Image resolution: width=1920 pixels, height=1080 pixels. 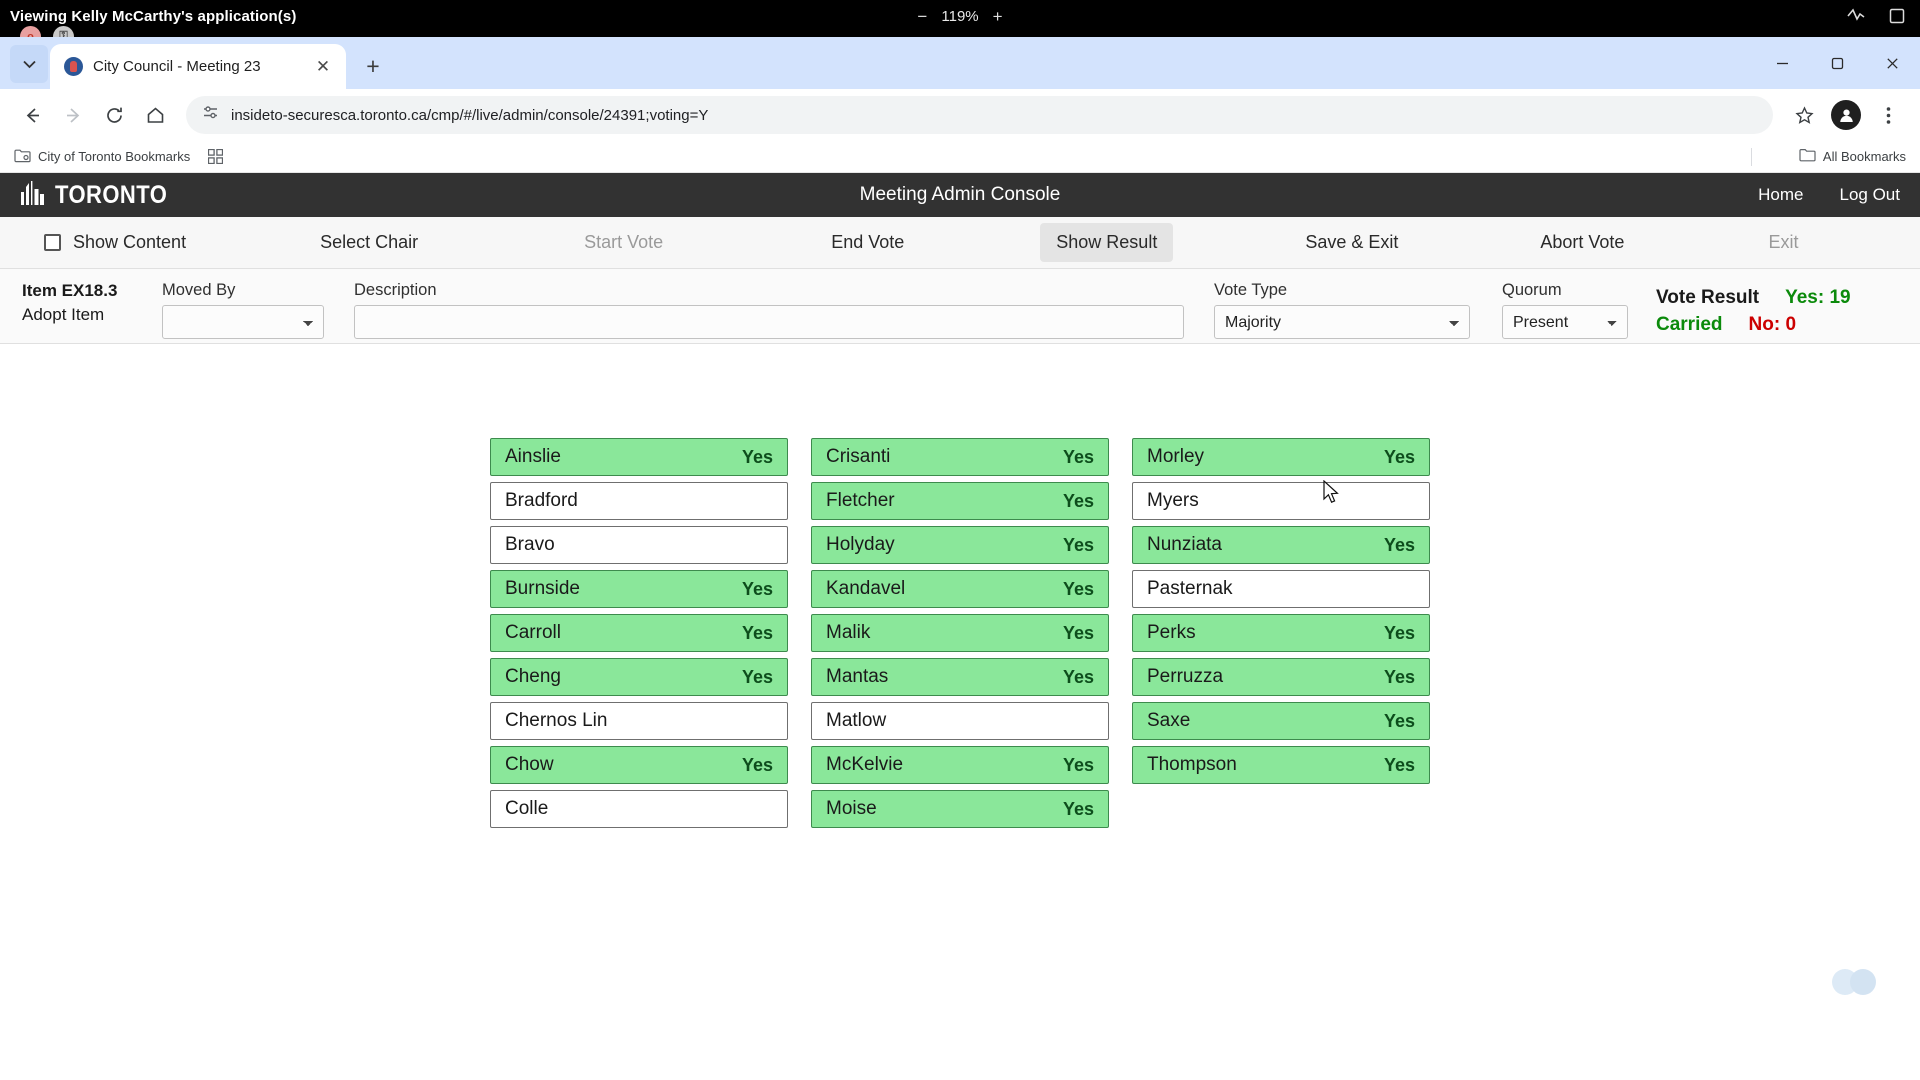 What do you see at coordinates (52, 242) in the screenshot?
I see `show-content-checkbox` at bounding box center [52, 242].